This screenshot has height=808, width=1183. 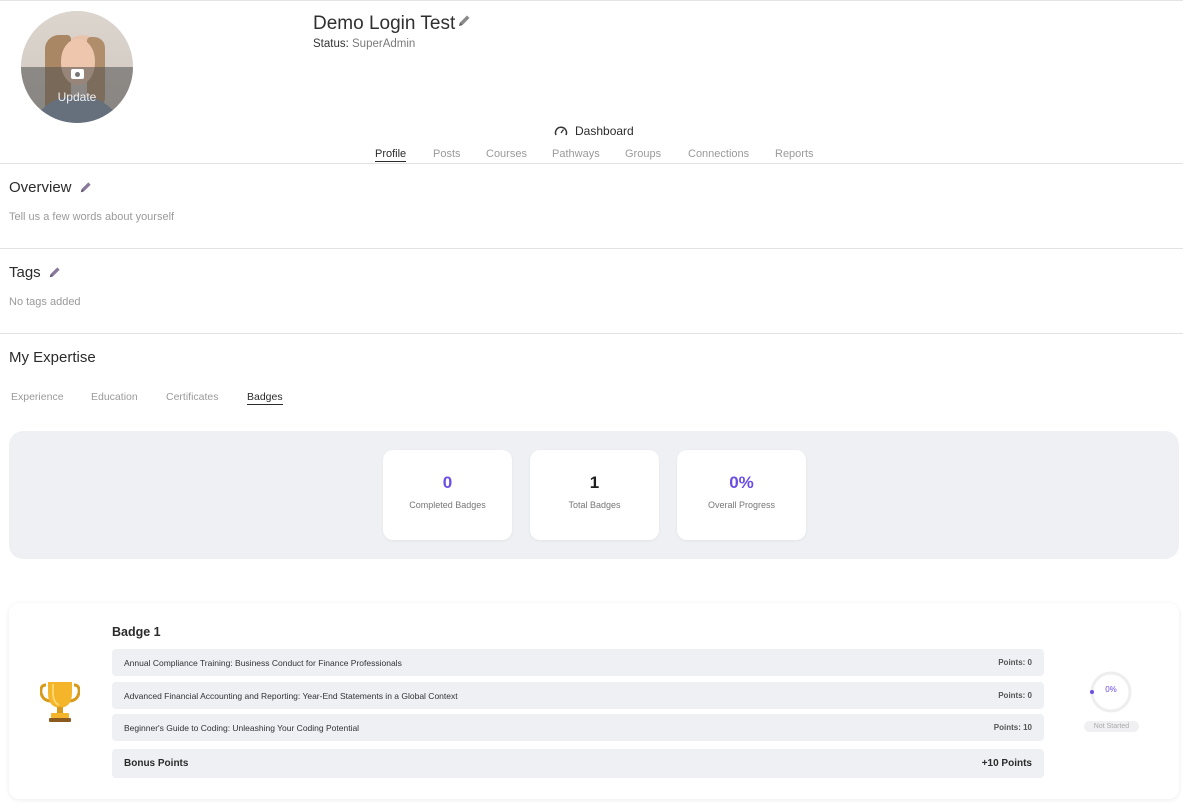 I want to click on camera-icon, so click(x=77, y=74).